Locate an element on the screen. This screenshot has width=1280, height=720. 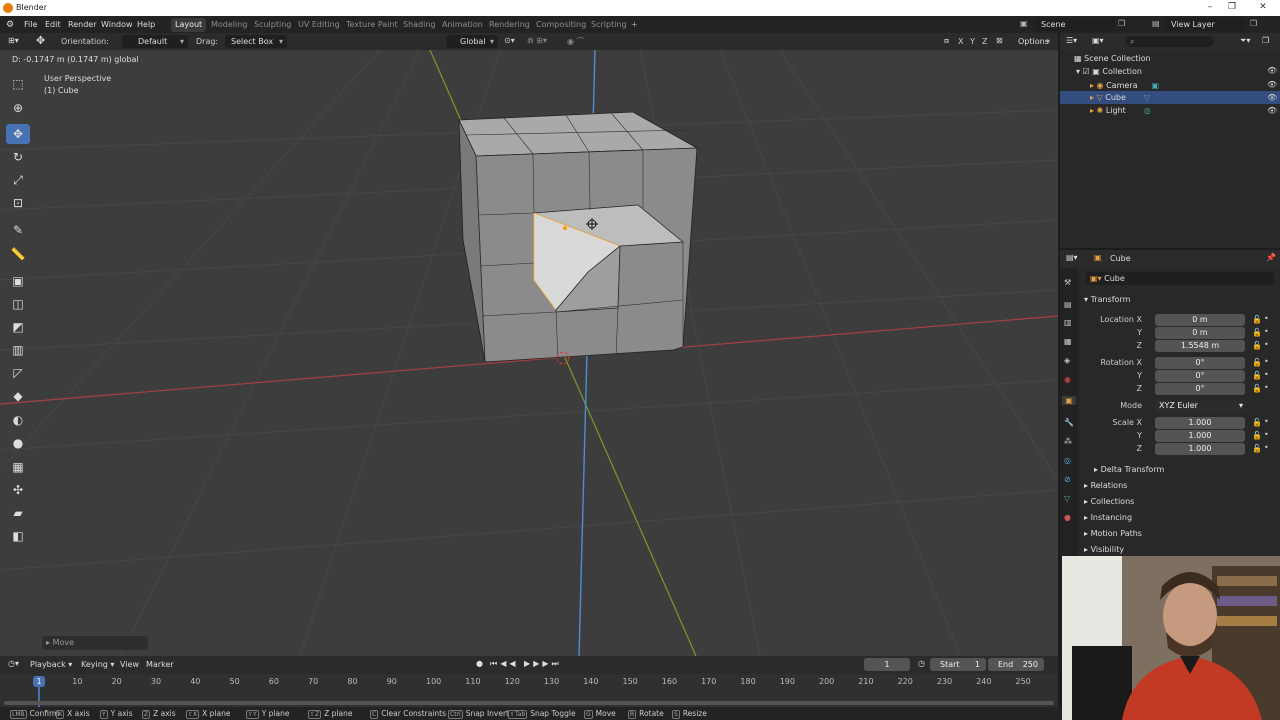
tab-shading: Shading is located at coordinates (419, 24).